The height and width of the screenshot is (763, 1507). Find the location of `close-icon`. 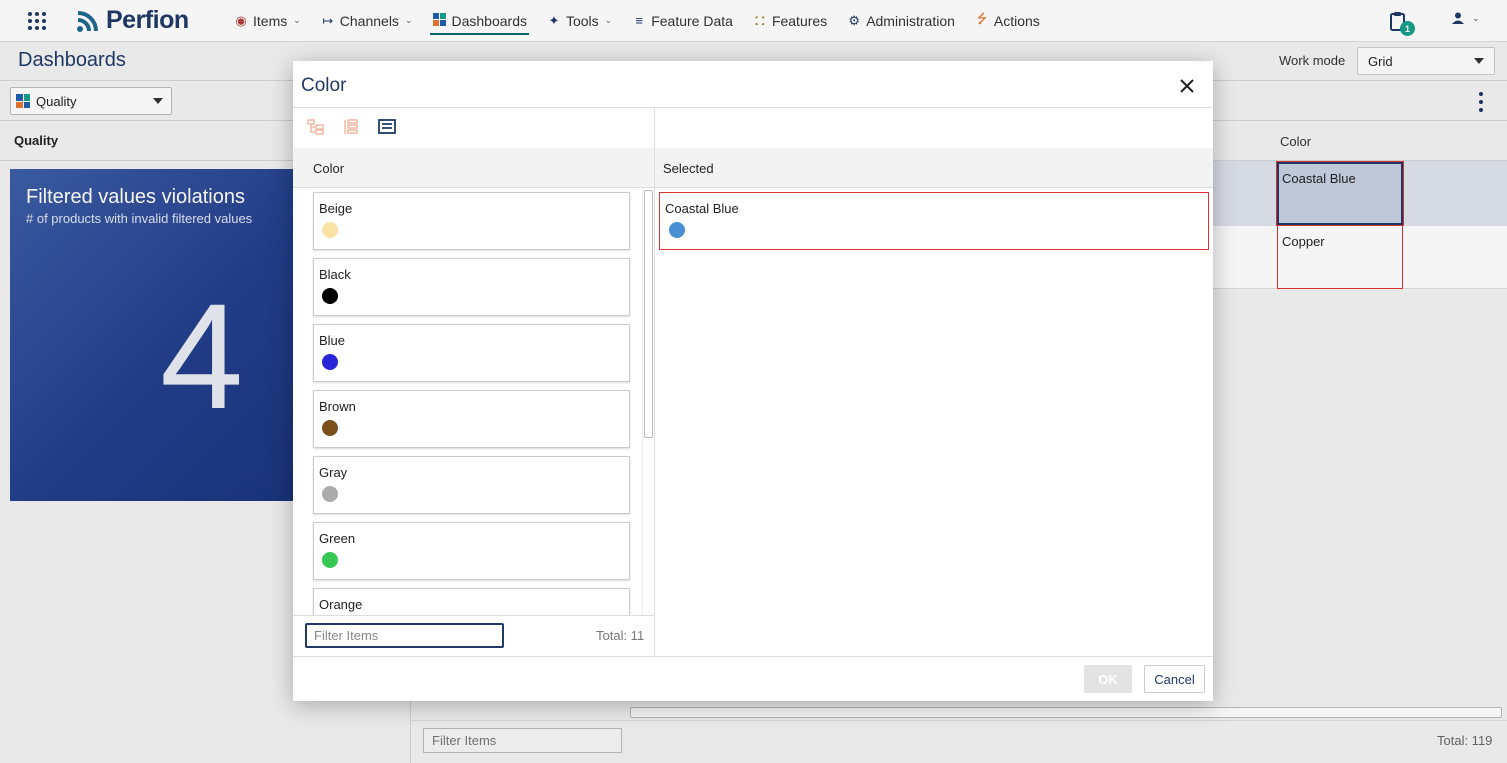

close-icon is located at coordinates (1187, 86).